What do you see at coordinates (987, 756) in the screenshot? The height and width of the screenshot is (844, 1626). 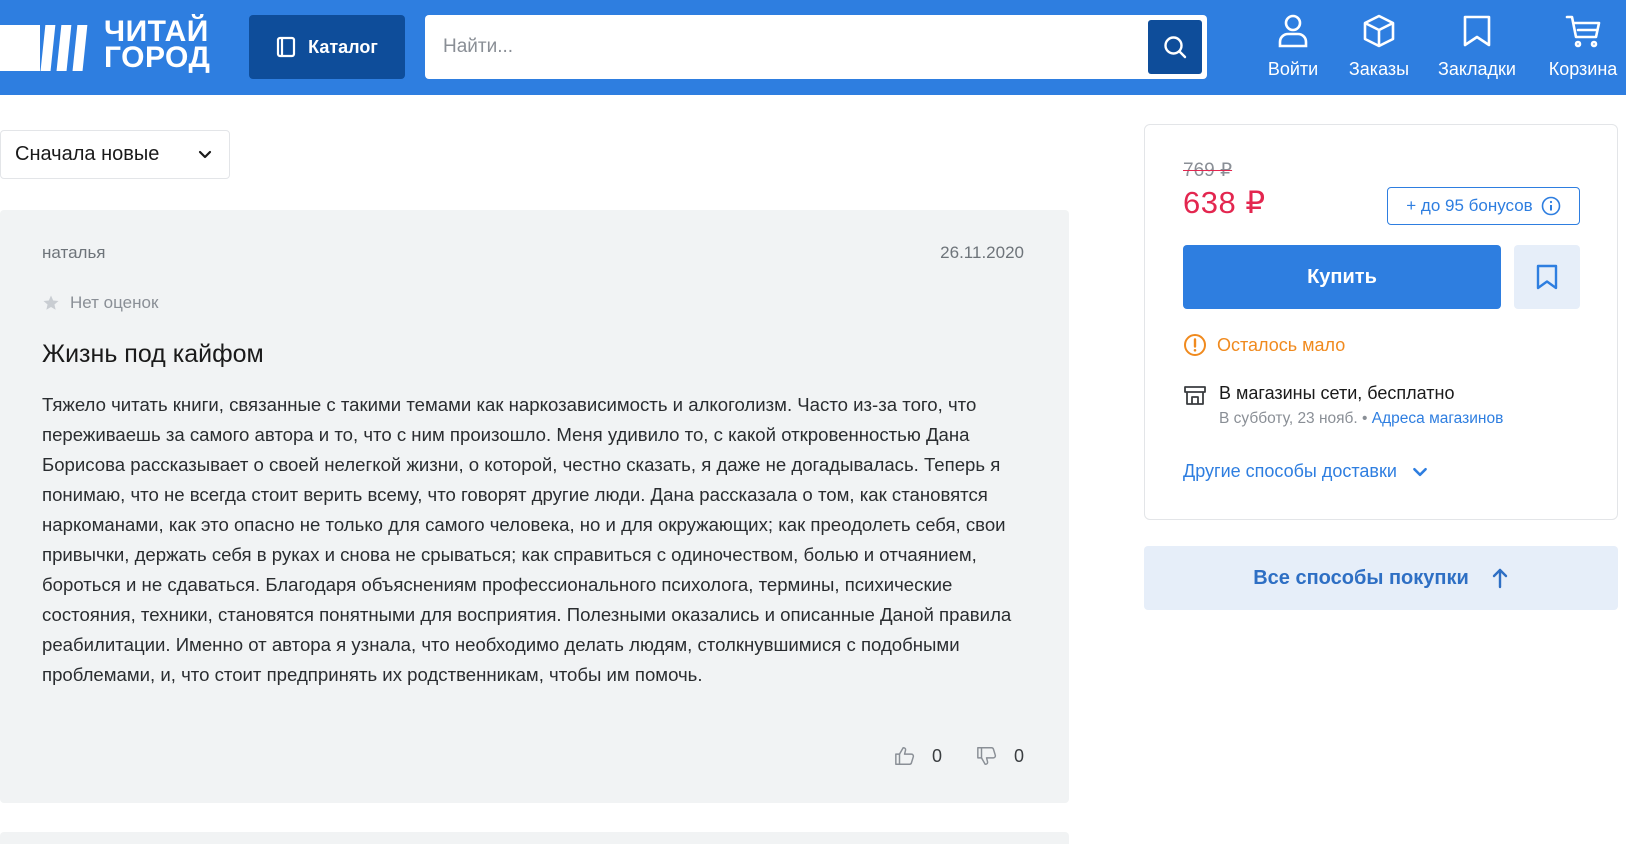 I see `thumbs-down-icon` at bounding box center [987, 756].